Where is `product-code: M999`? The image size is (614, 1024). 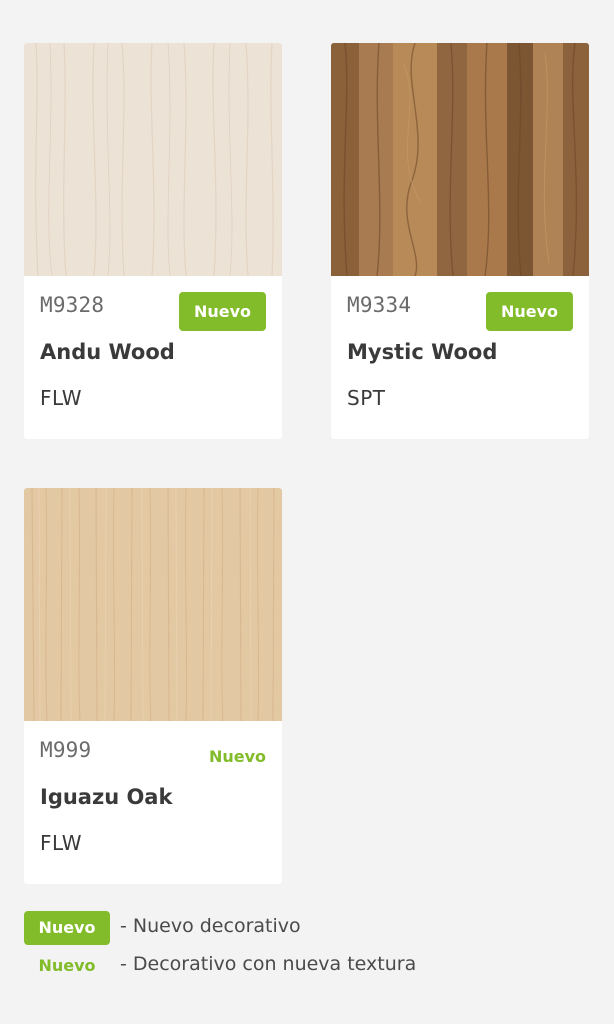 product-code: M999 is located at coordinates (66, 750).